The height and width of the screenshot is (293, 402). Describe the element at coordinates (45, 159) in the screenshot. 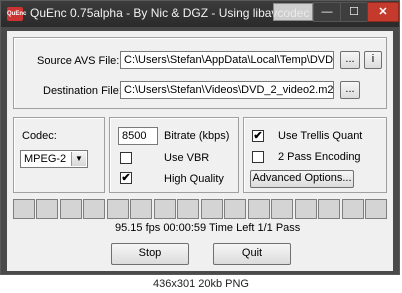

I see `codec-selected-value: MPEG-2` at that location.